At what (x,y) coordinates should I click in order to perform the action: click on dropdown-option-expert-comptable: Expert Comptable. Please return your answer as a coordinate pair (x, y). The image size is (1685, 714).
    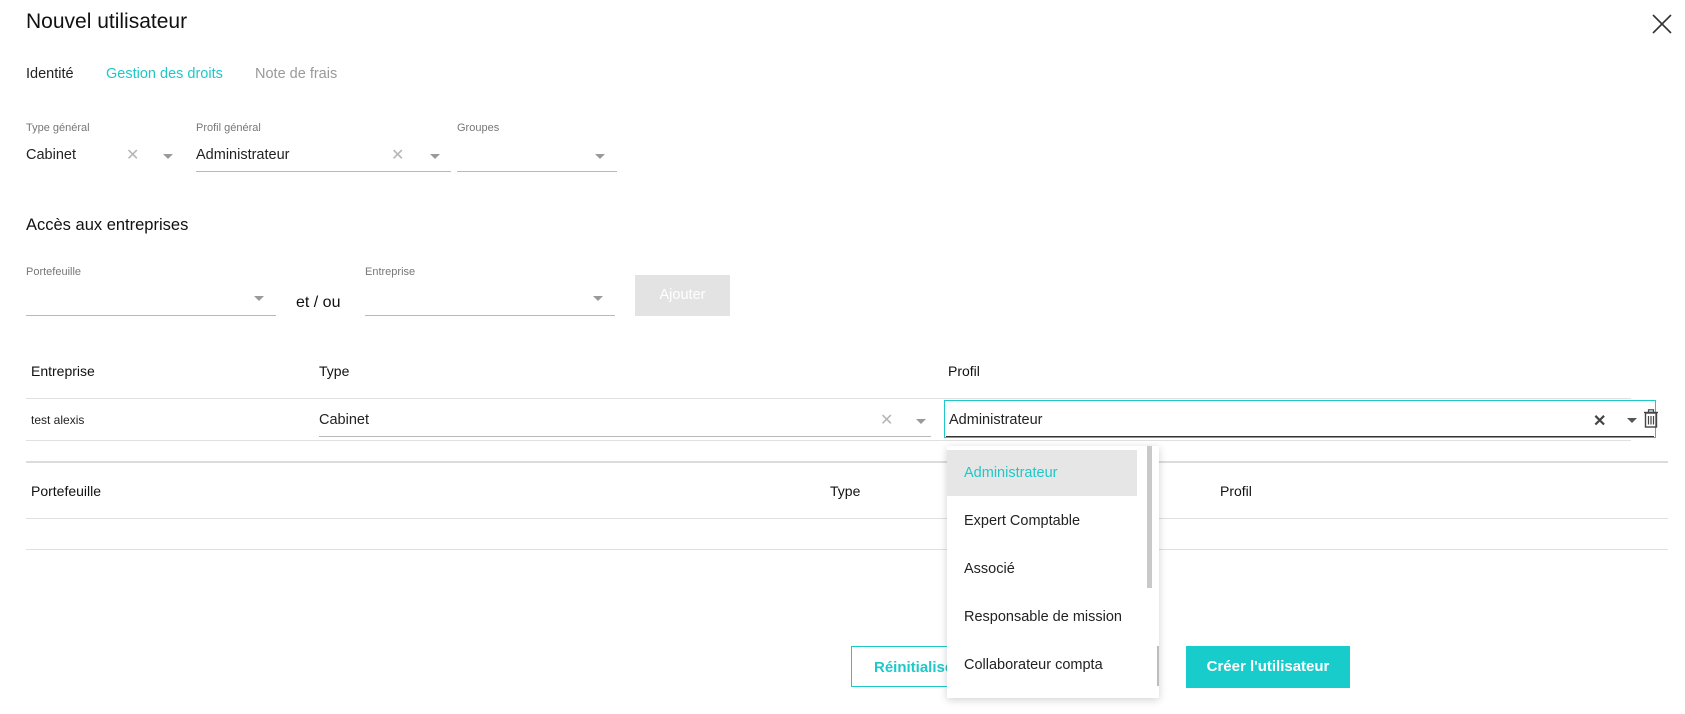
    Looking at the image, I should click on (1042, 521).